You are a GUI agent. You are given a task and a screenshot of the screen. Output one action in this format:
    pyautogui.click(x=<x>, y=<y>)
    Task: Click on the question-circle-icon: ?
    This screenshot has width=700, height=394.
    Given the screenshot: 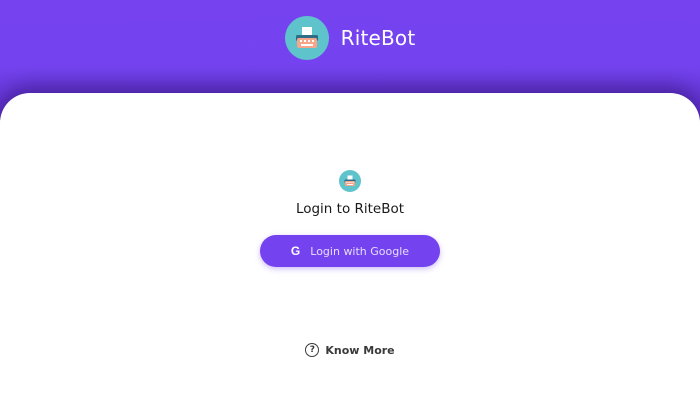 What is the action you would take?
    pyautogui.click(x=312, y=350)
    